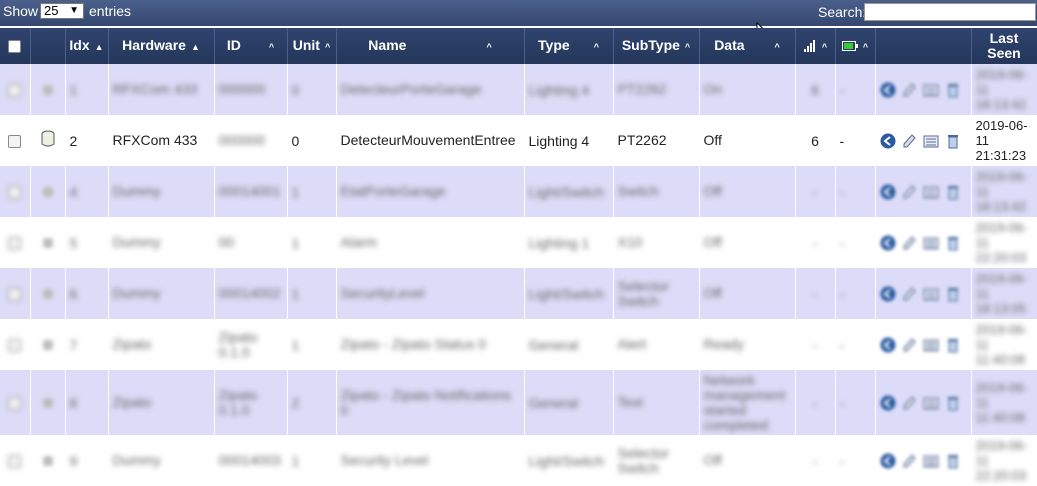 The width and height of the screenshot is (1037, 486). Describe the element at coordinates (855, 46) in the screenshot. I see `col-battery: ^` at that location.